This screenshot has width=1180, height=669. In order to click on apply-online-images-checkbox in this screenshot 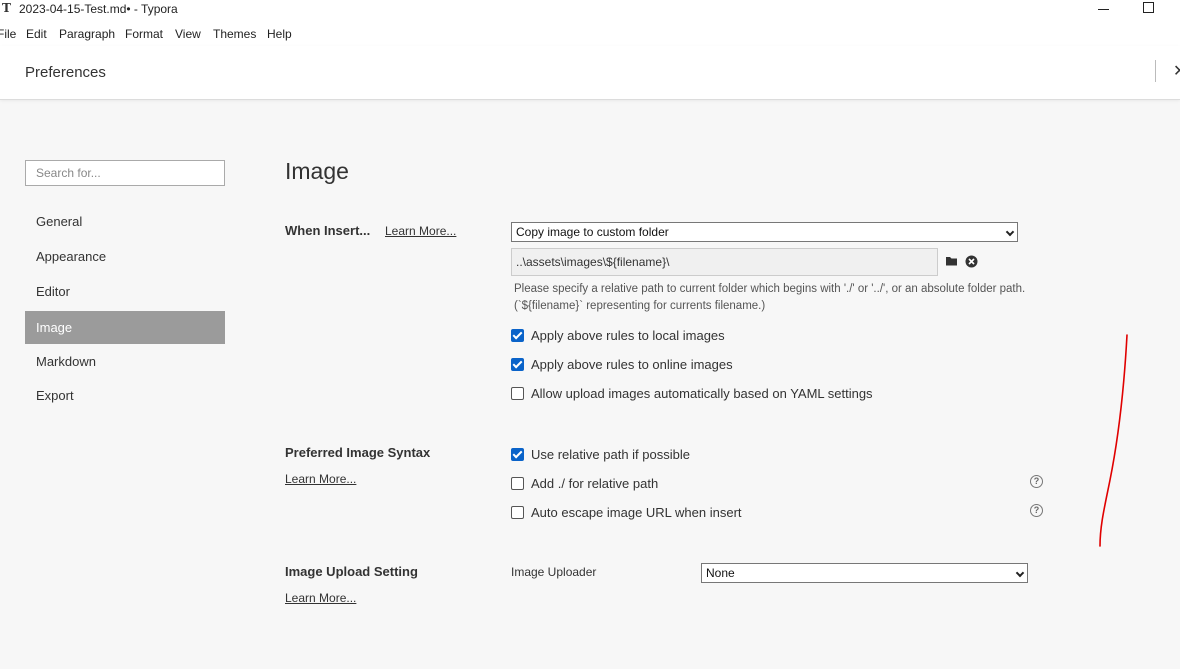, I will do `click(517, 364)`.